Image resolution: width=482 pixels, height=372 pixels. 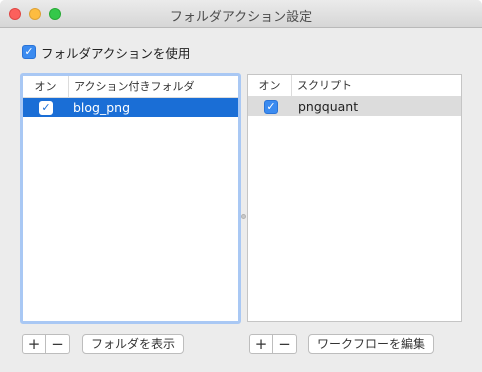 I want to click on script-name: pngquant, so click(x=326, y=106).